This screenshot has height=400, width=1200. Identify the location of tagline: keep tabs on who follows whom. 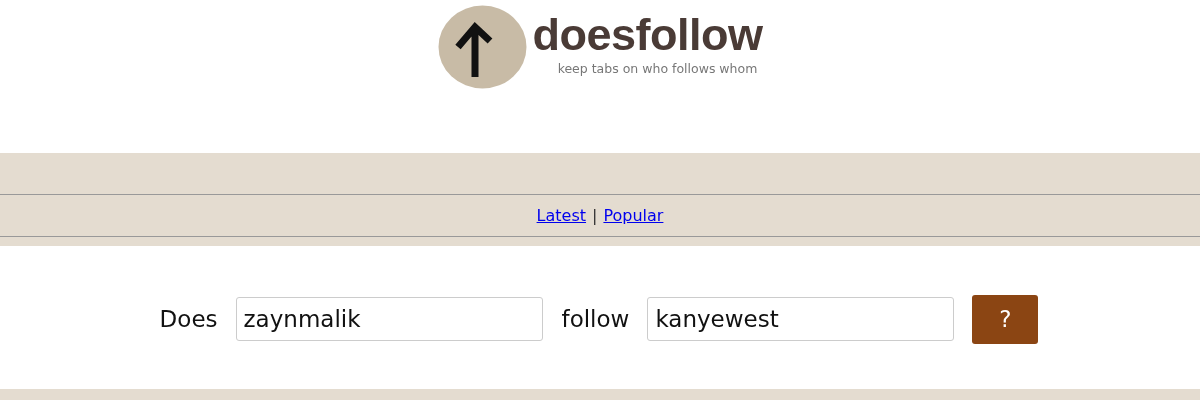
(657, 68).